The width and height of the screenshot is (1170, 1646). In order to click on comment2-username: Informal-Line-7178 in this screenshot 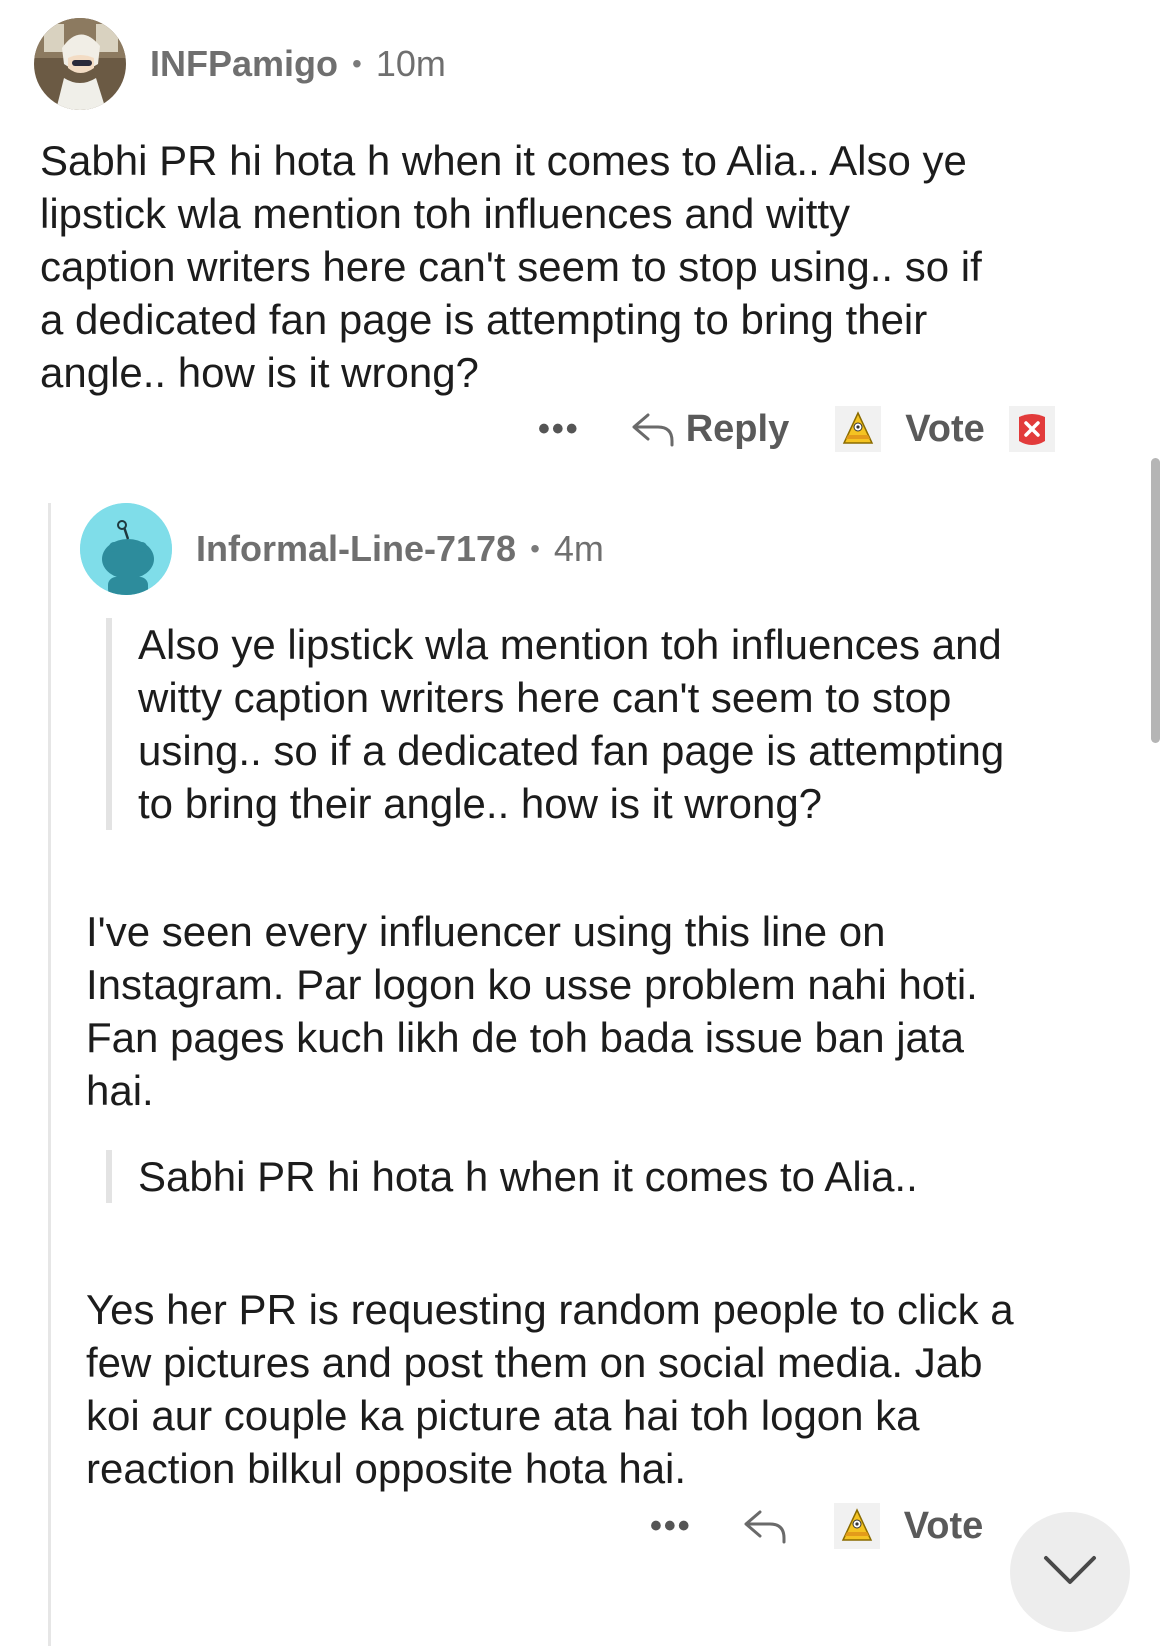, I will do `click(356, 549)`.